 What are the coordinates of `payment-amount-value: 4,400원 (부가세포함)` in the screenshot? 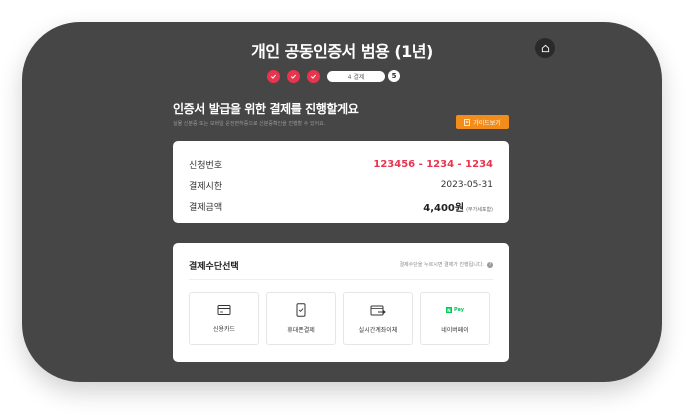 It's located at (458, 206).